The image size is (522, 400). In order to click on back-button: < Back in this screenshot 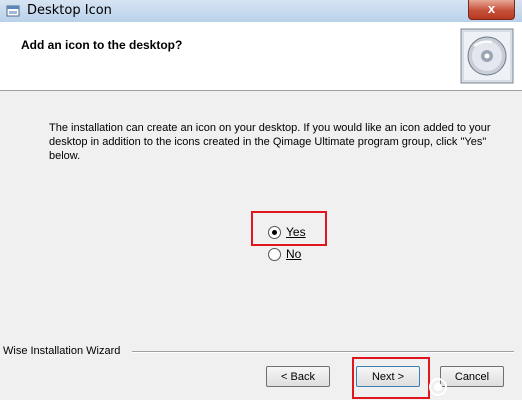, I will do `click(298, 376)`.